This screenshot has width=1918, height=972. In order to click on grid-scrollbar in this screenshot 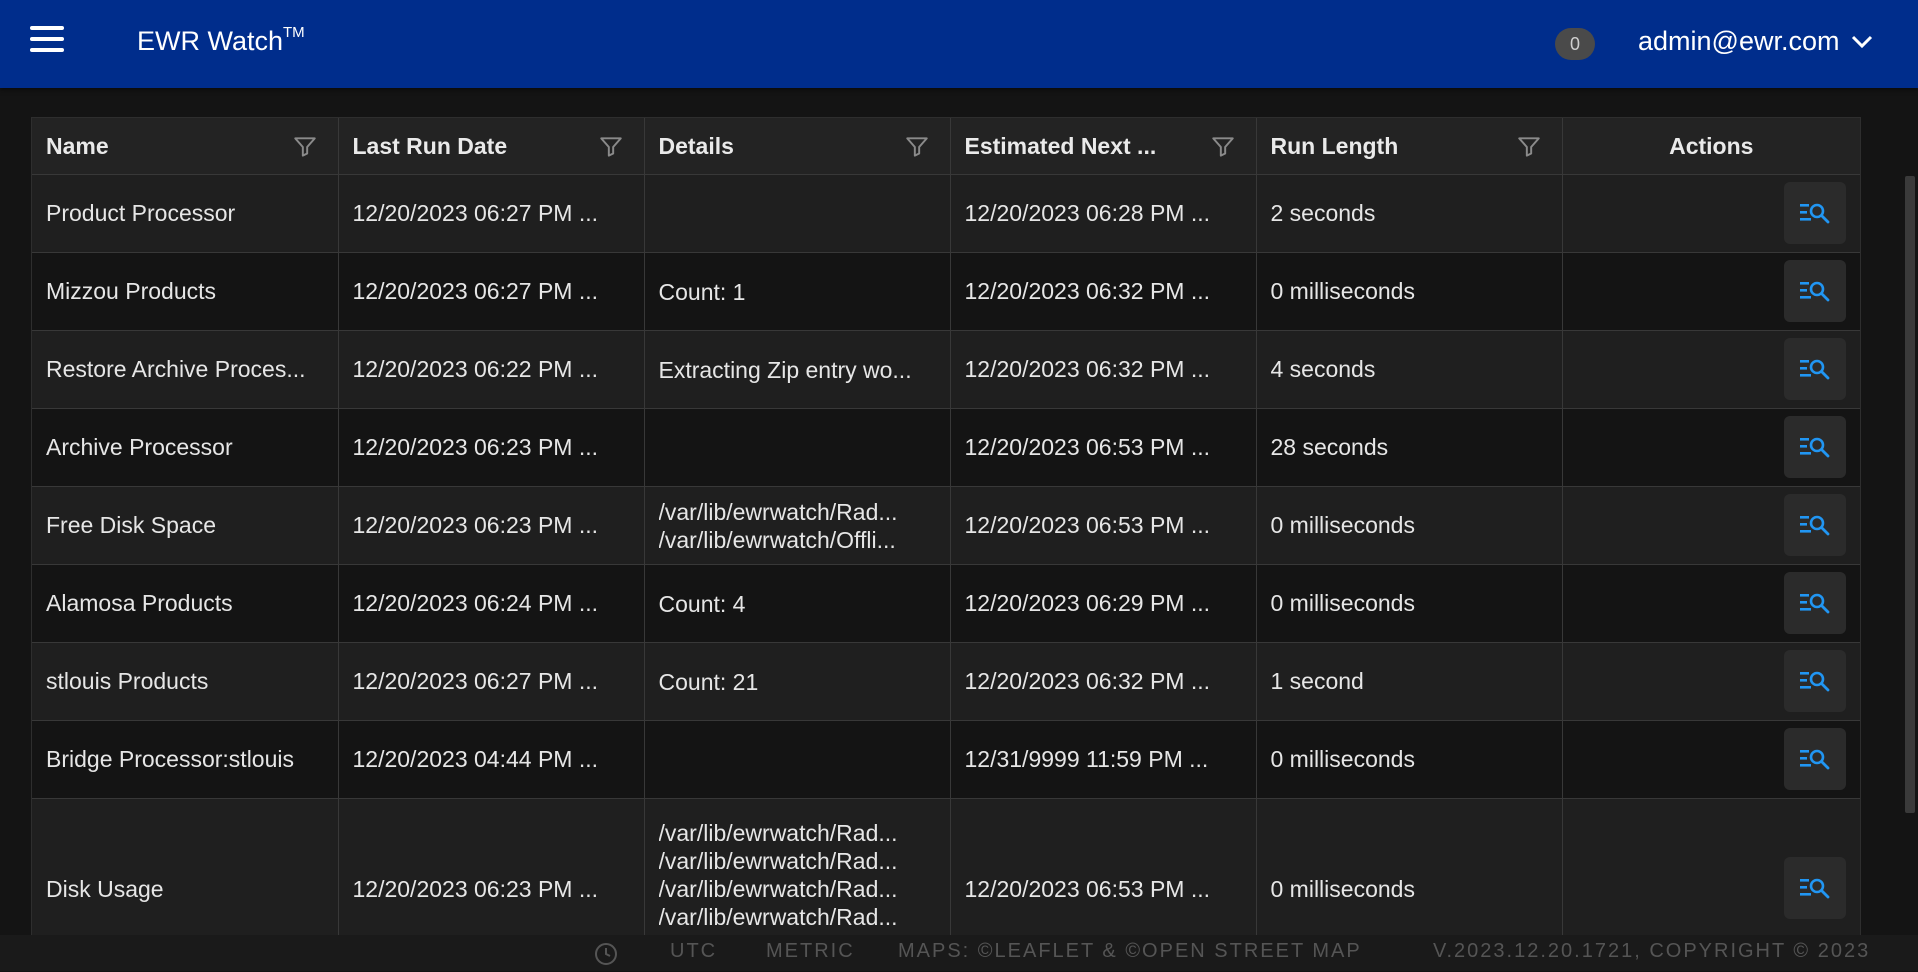, I will do `click(1910, 494)`.